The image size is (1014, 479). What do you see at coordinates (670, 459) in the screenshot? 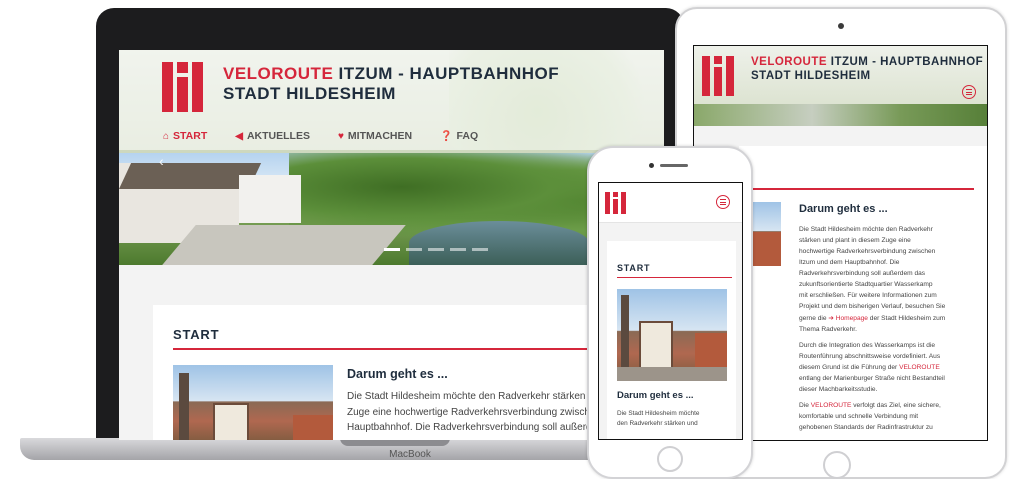
I see `phone-home-button` at bounding box center [670, 459].